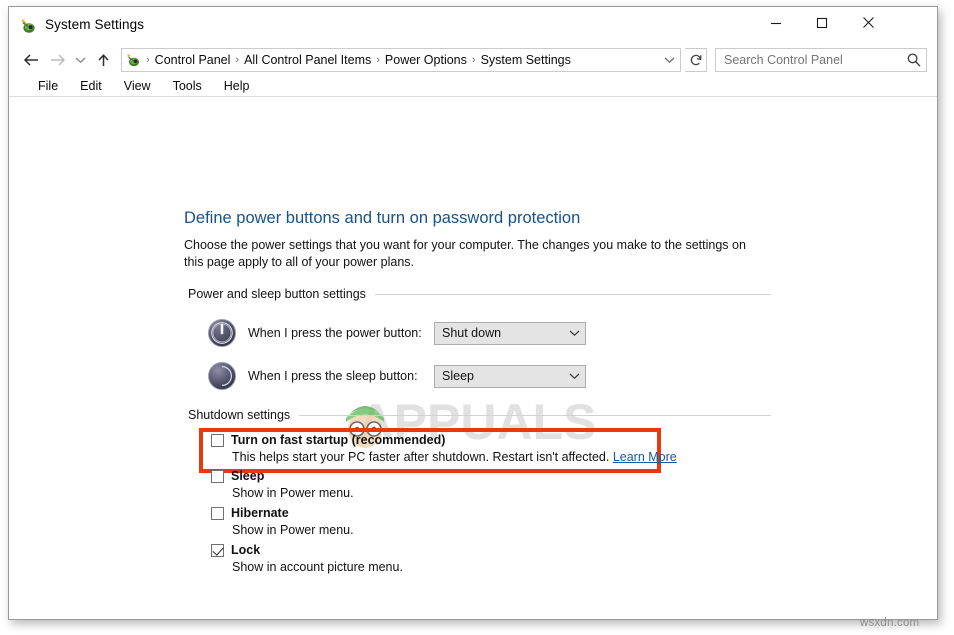 The height and width of the screenshot is (635, 954). I want to click on site-watermark: wsxdn.com, so click(890, 623).